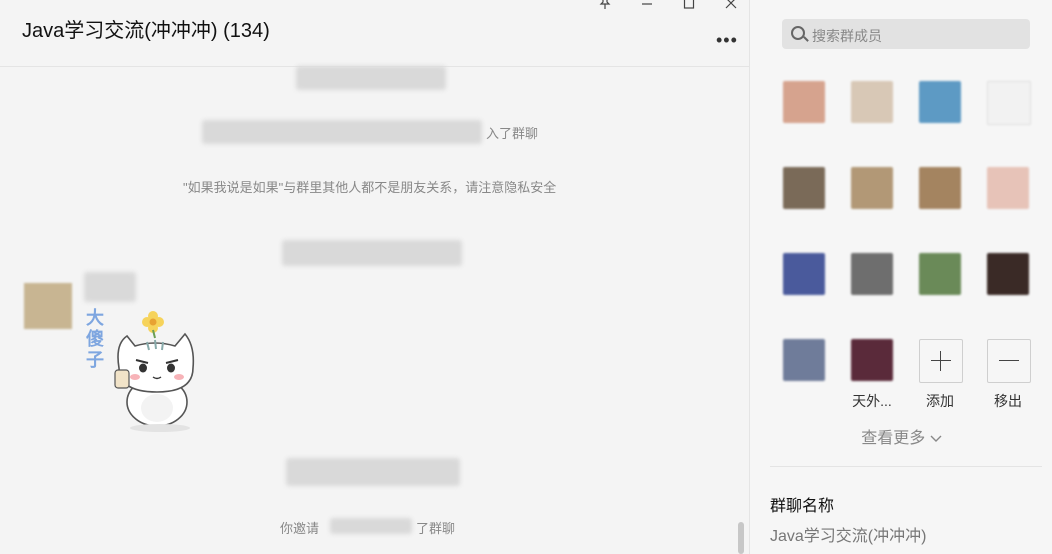 This screenshot has width=1052, height=554. What do you see at coordinates (731, 8) in the screenshot?
I see `close-icon` at bounding box center [731, 8].